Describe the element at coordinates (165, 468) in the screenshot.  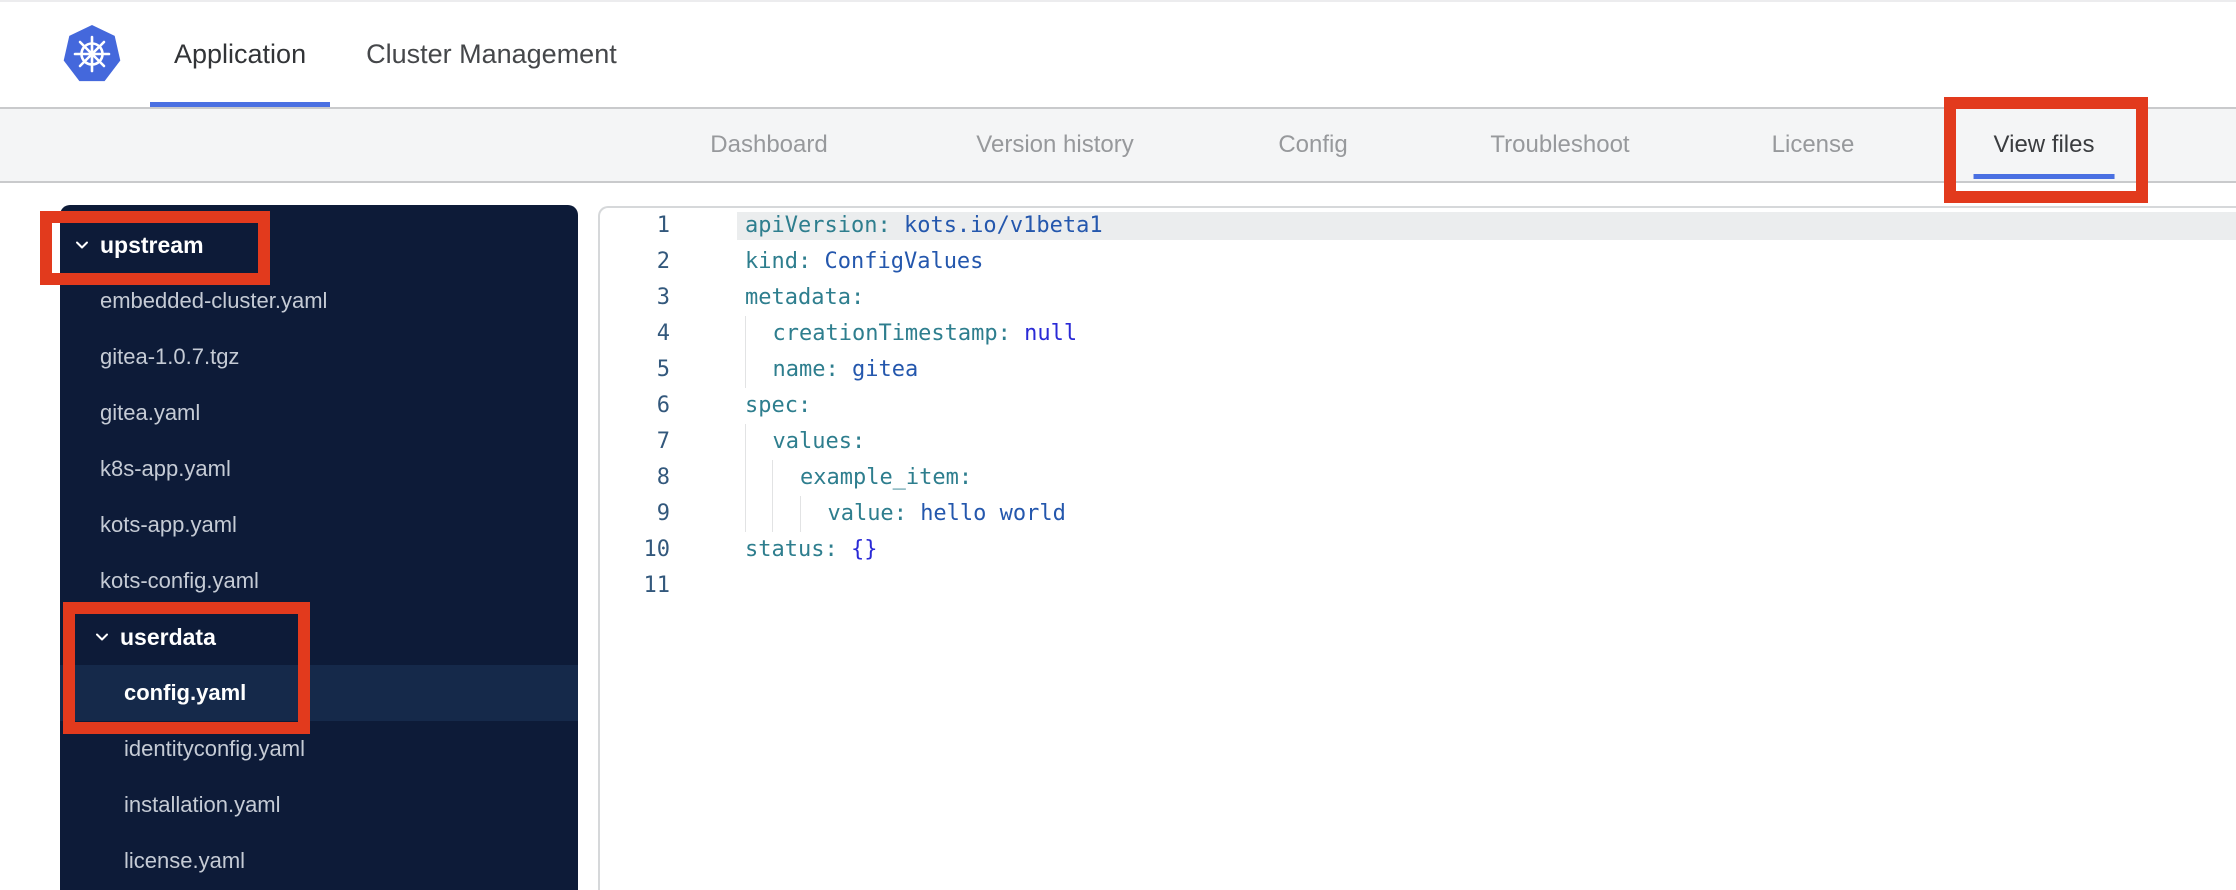
I see `tree-item-label: k8s-app.yaml` at that location.